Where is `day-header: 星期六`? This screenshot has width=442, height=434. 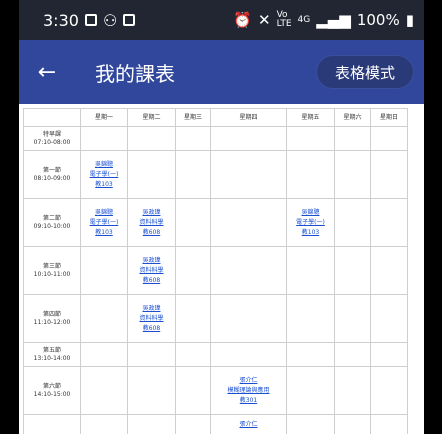 day-header: 星期六 is located at coordinates (352, 117).